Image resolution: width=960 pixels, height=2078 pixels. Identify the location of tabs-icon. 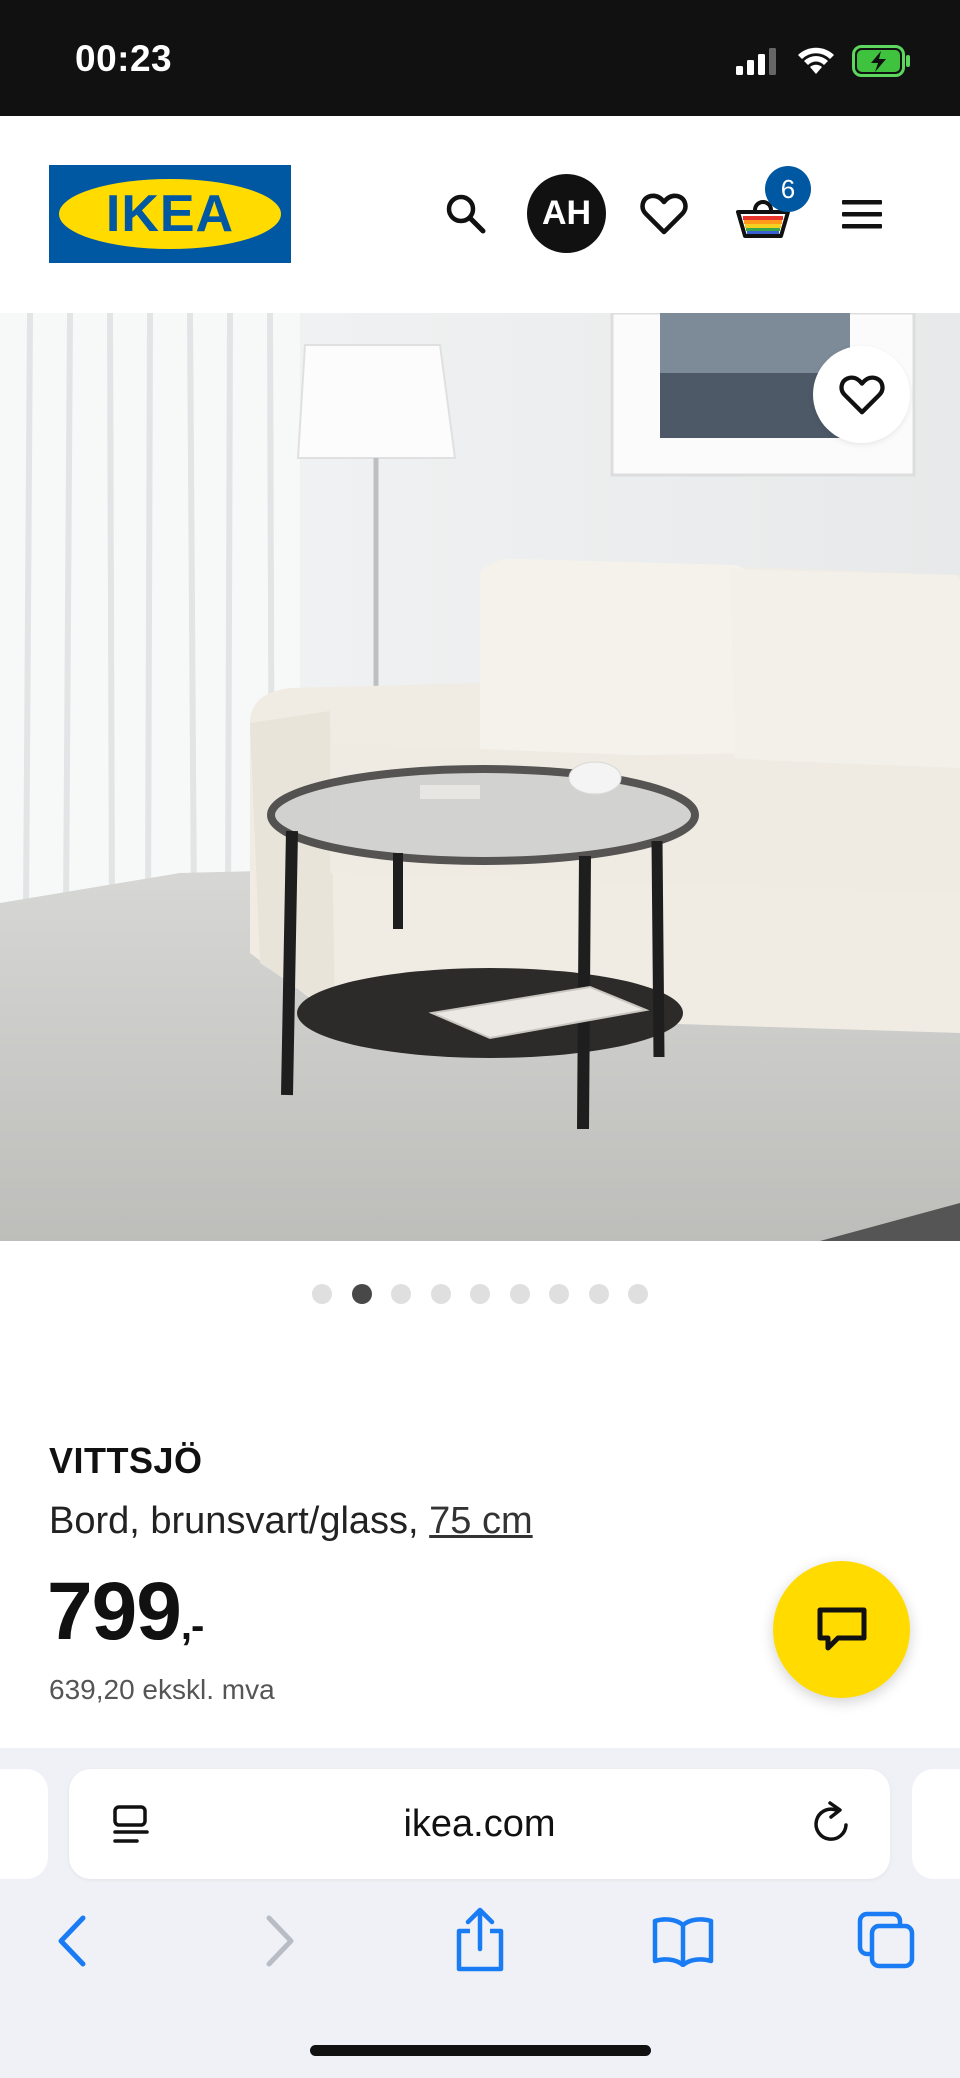
(886, 1940).